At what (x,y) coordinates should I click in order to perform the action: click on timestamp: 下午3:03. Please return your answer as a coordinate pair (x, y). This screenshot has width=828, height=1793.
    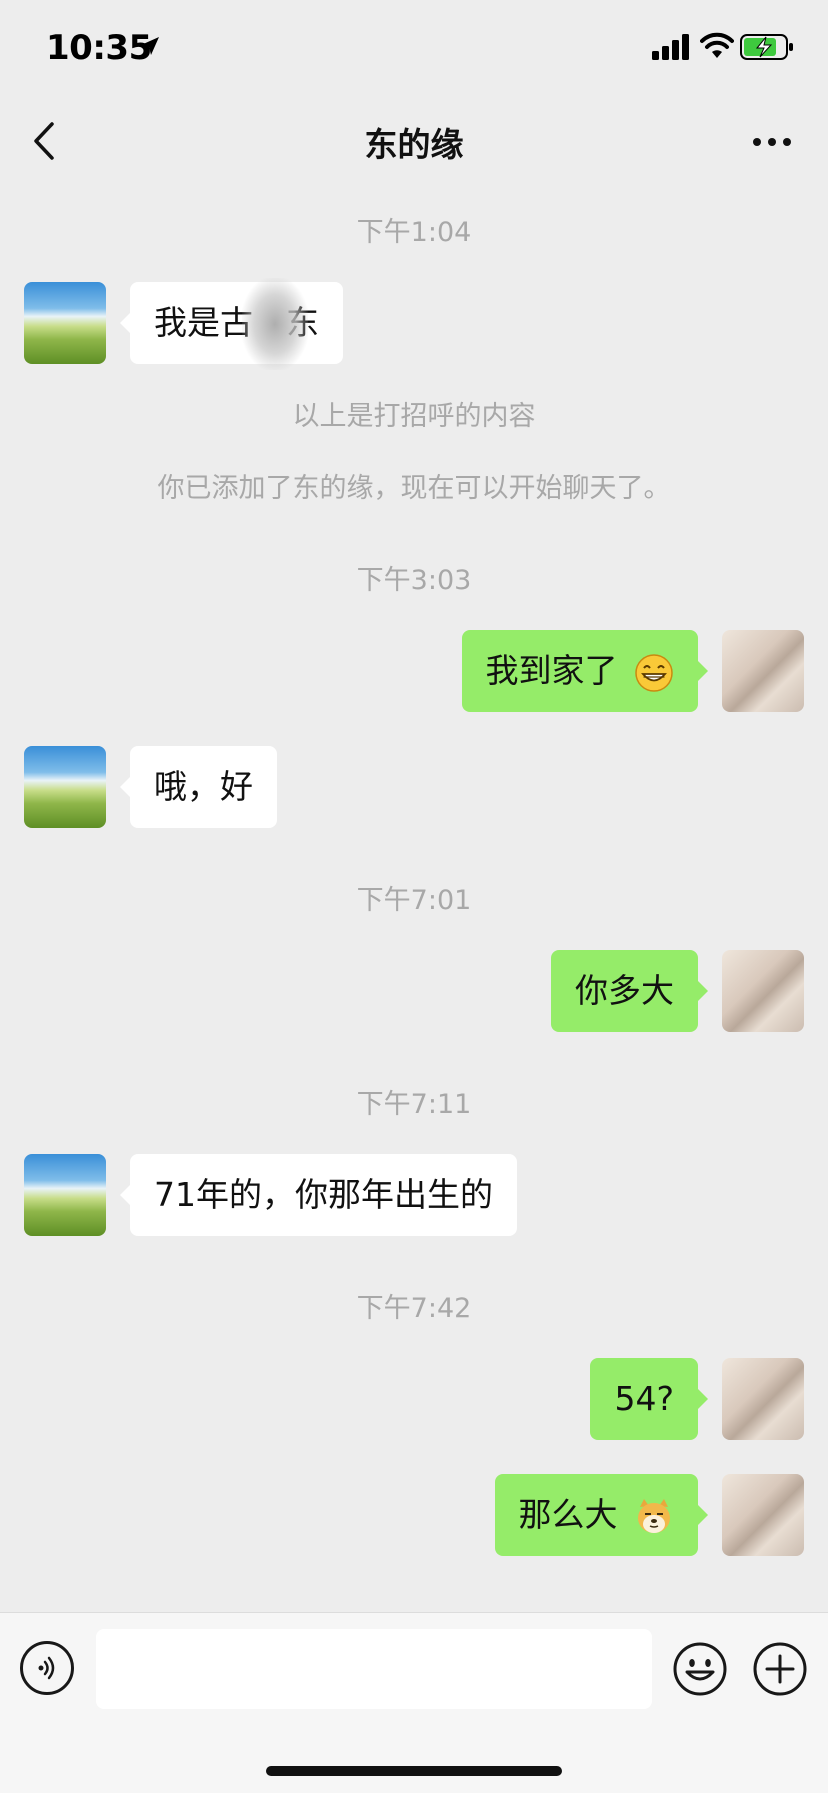
    Looking at the image, I should click on (414, 580).